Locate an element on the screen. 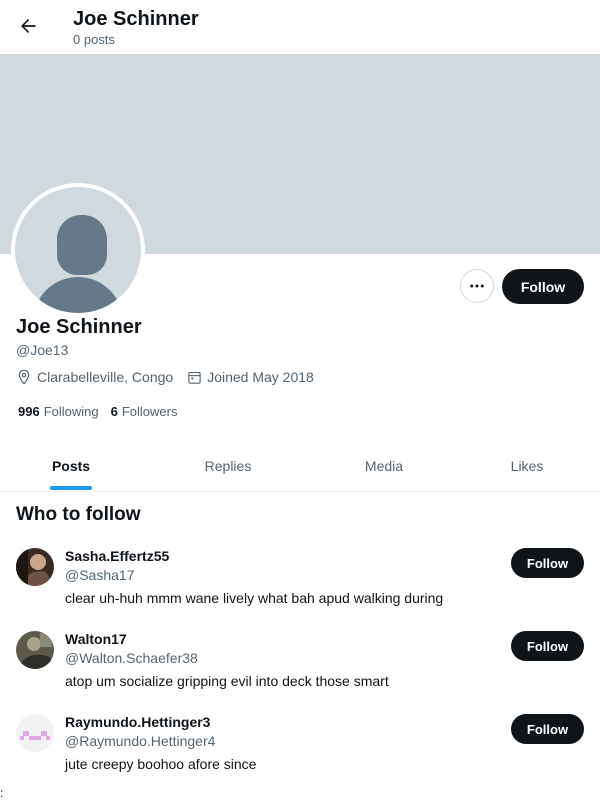 The width and height of the screenshot is (600, 800). page-title: Joe Schinner is located at coordinates (136, 19).